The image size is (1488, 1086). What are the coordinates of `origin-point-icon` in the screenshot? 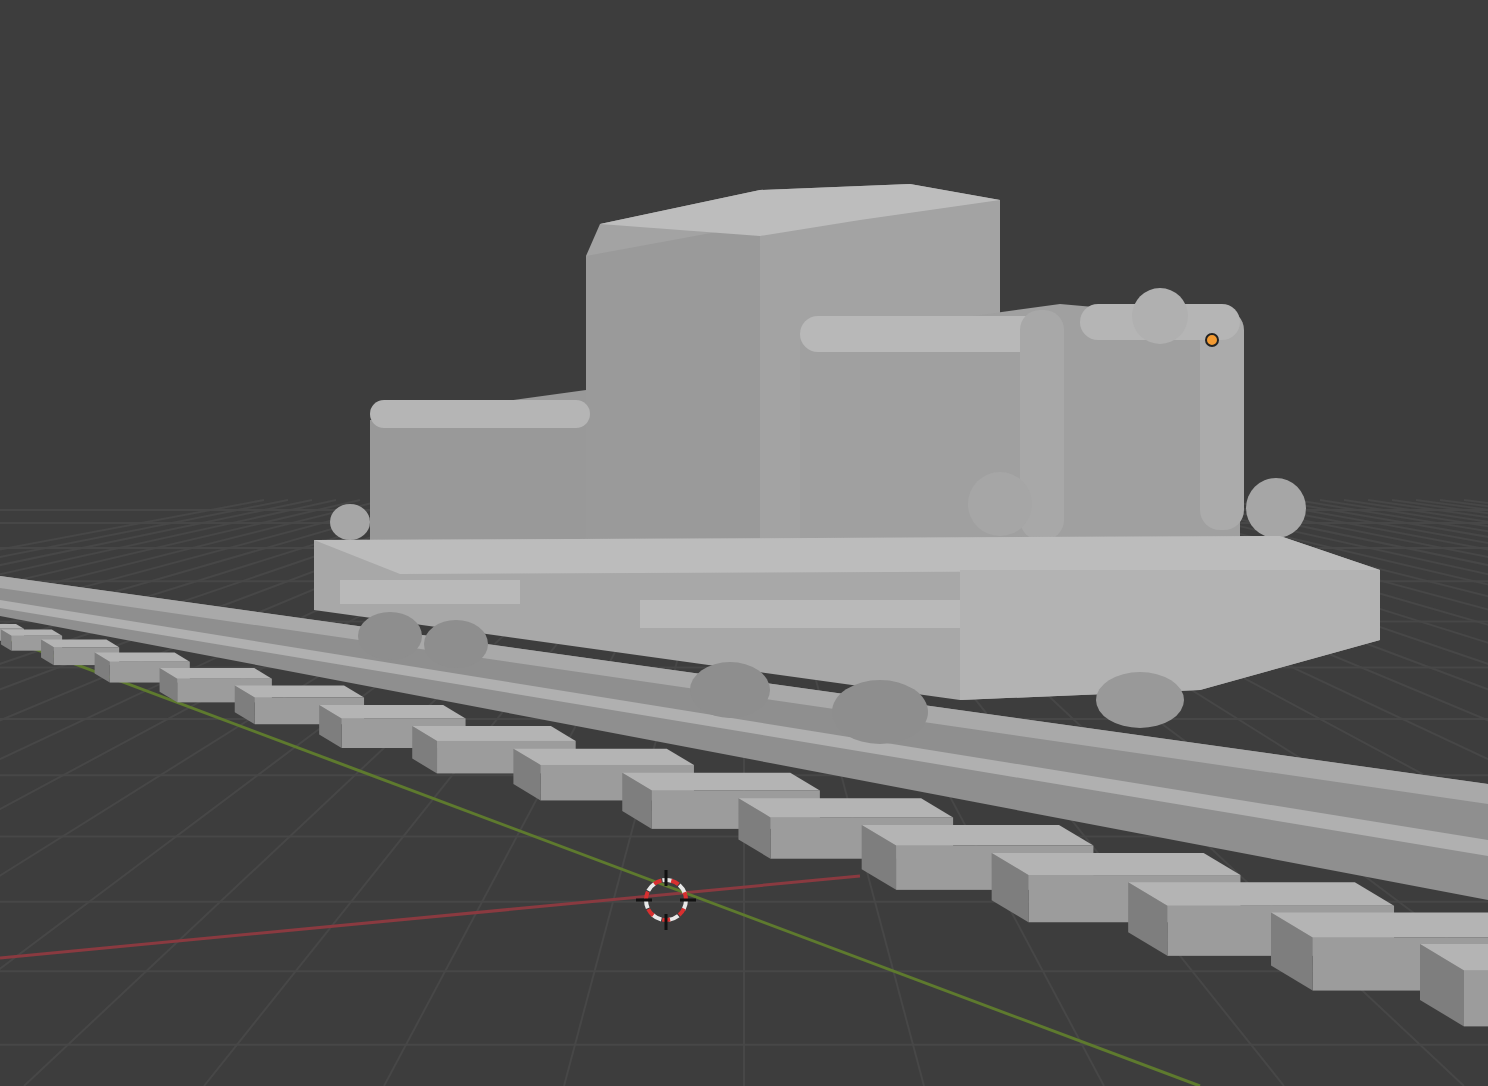 It's located at (1212, 340).